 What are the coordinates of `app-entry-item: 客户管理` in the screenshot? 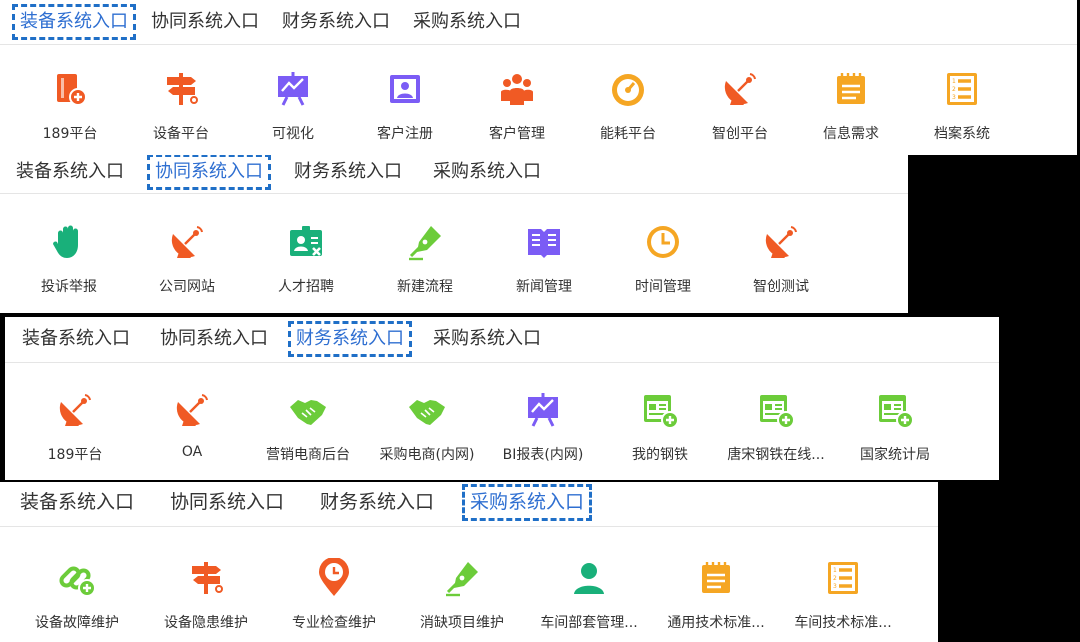 It's located at (517, 106).